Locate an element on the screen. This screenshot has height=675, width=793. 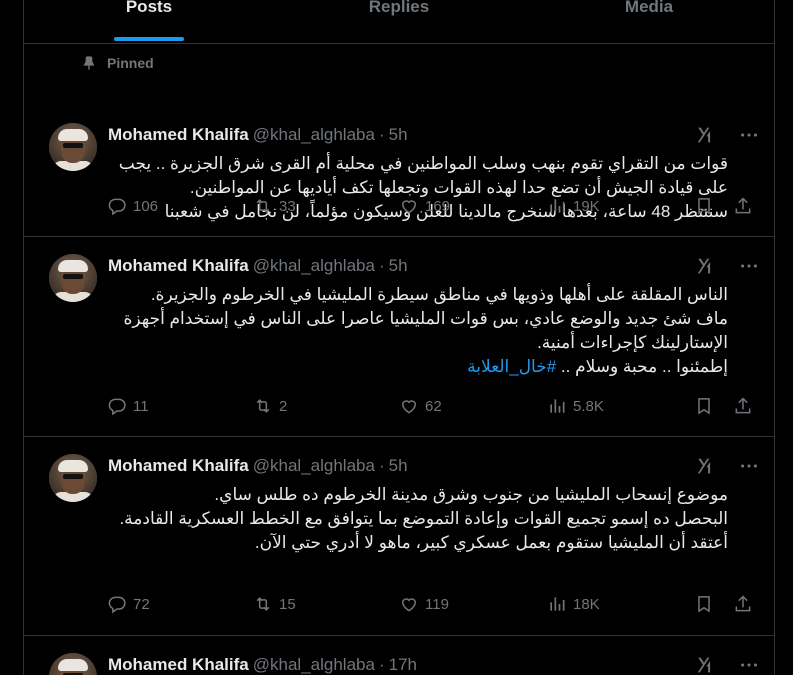
like-button: 62 is located at coordinates (420, 406).